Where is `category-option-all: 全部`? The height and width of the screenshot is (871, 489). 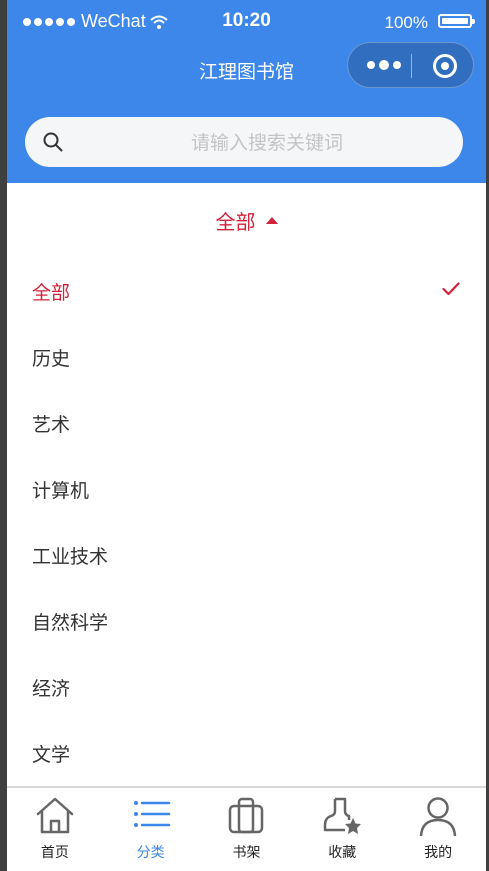 category-option-all: 全部 is located at coordinates (246, 291).